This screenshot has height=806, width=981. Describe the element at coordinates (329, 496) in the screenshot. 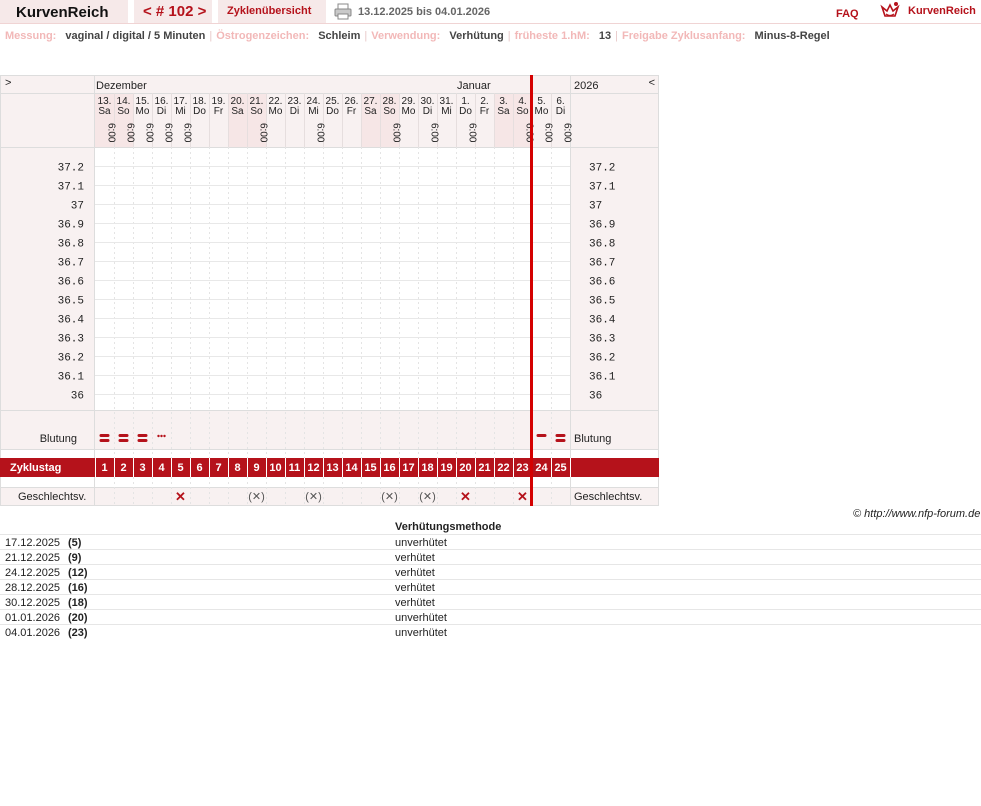

I see `geschlechtsv-row-bg` at that location.